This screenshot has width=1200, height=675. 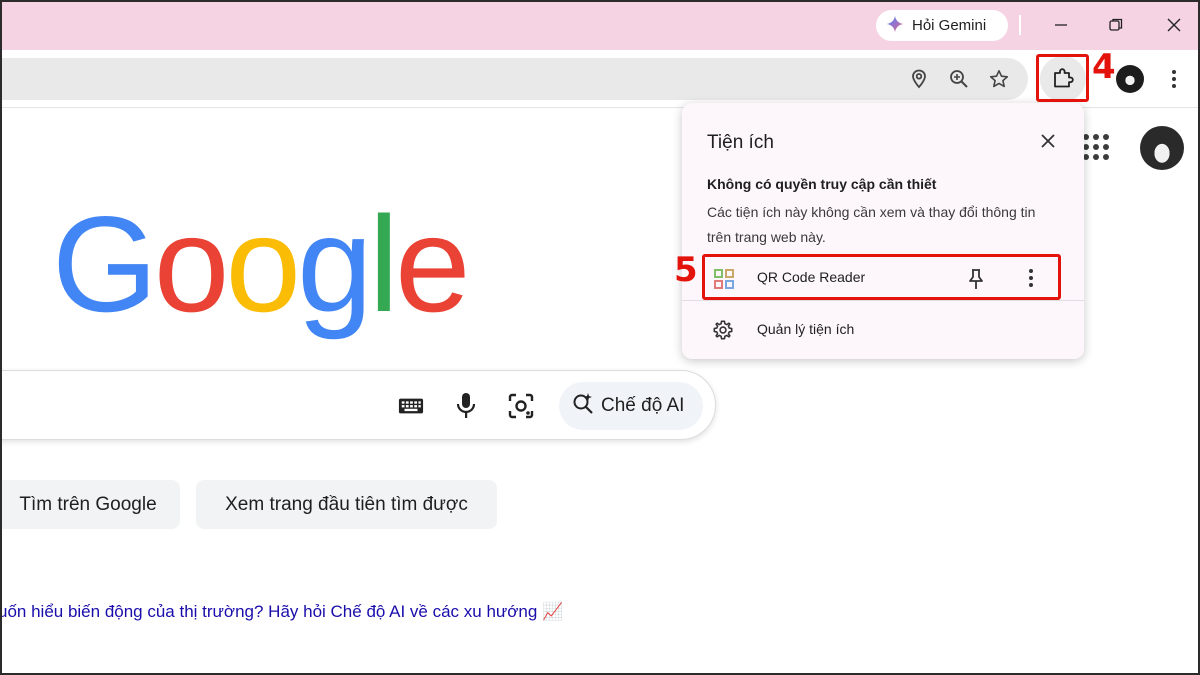 What do you see at coordinates (432, 264) in the screenshot?
I see `logo-letter: e` at bounding box center [432, 264].